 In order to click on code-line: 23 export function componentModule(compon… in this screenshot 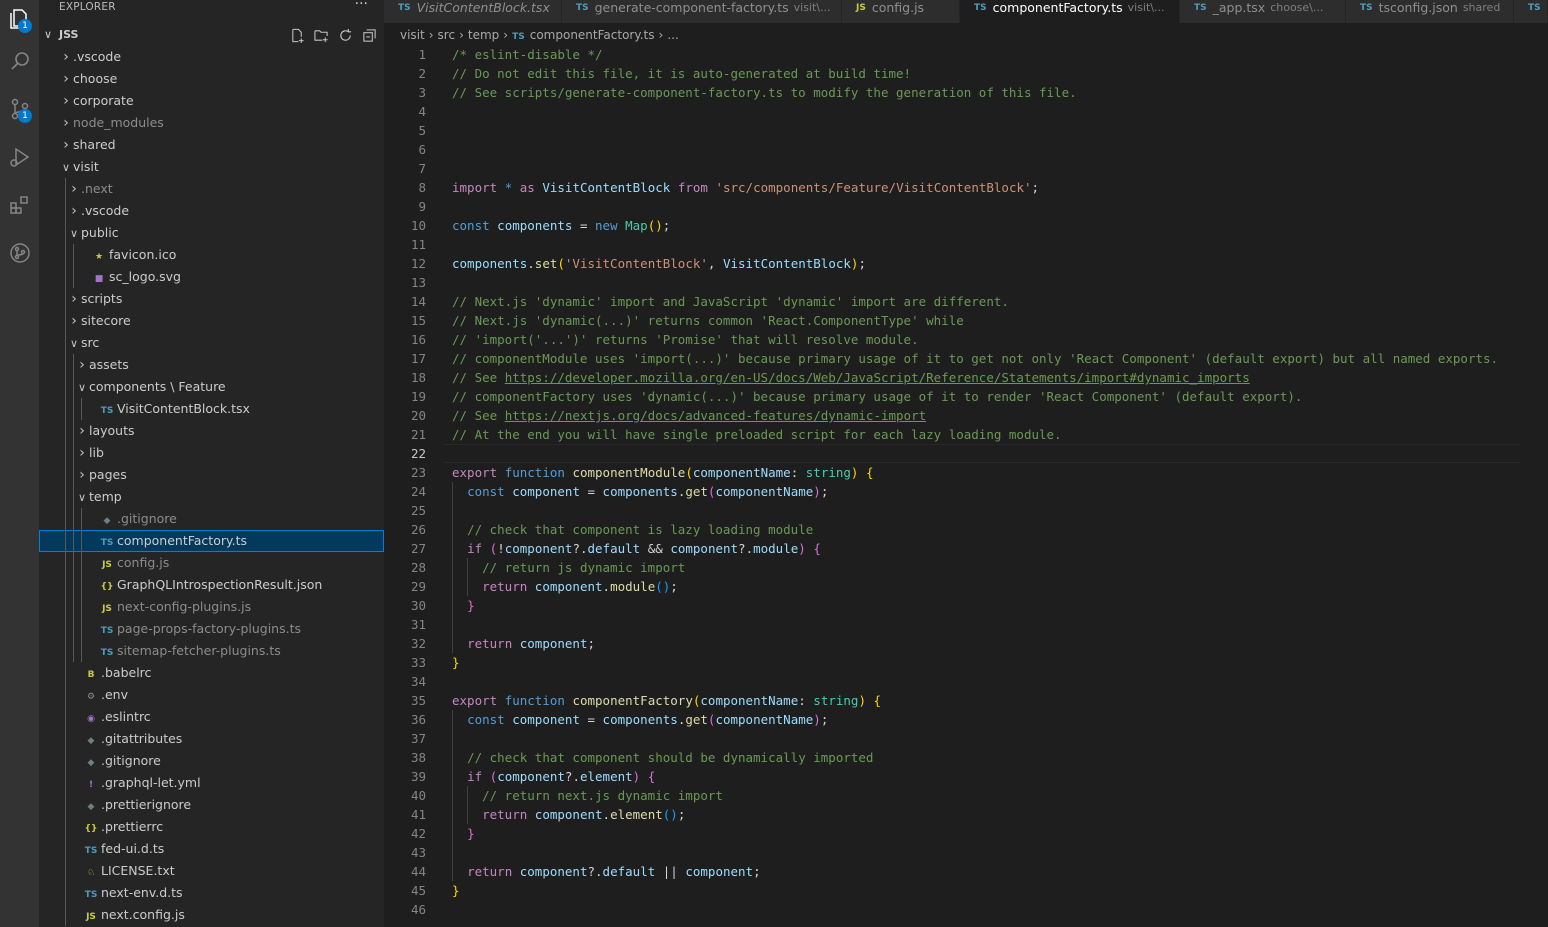, I will do `click(966, 472)`.